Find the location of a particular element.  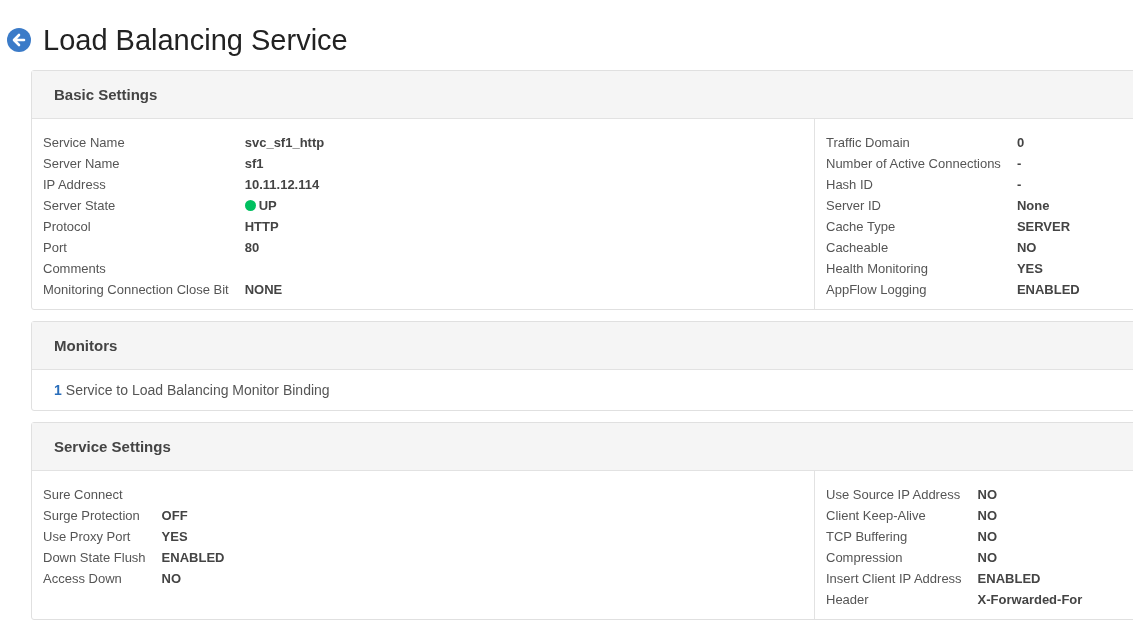

field-value: None is located at coordinates (1033, 206).